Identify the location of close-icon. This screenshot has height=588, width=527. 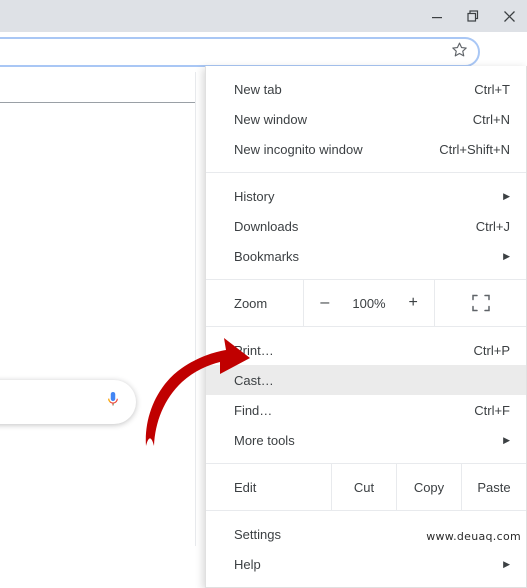
(509, 16).